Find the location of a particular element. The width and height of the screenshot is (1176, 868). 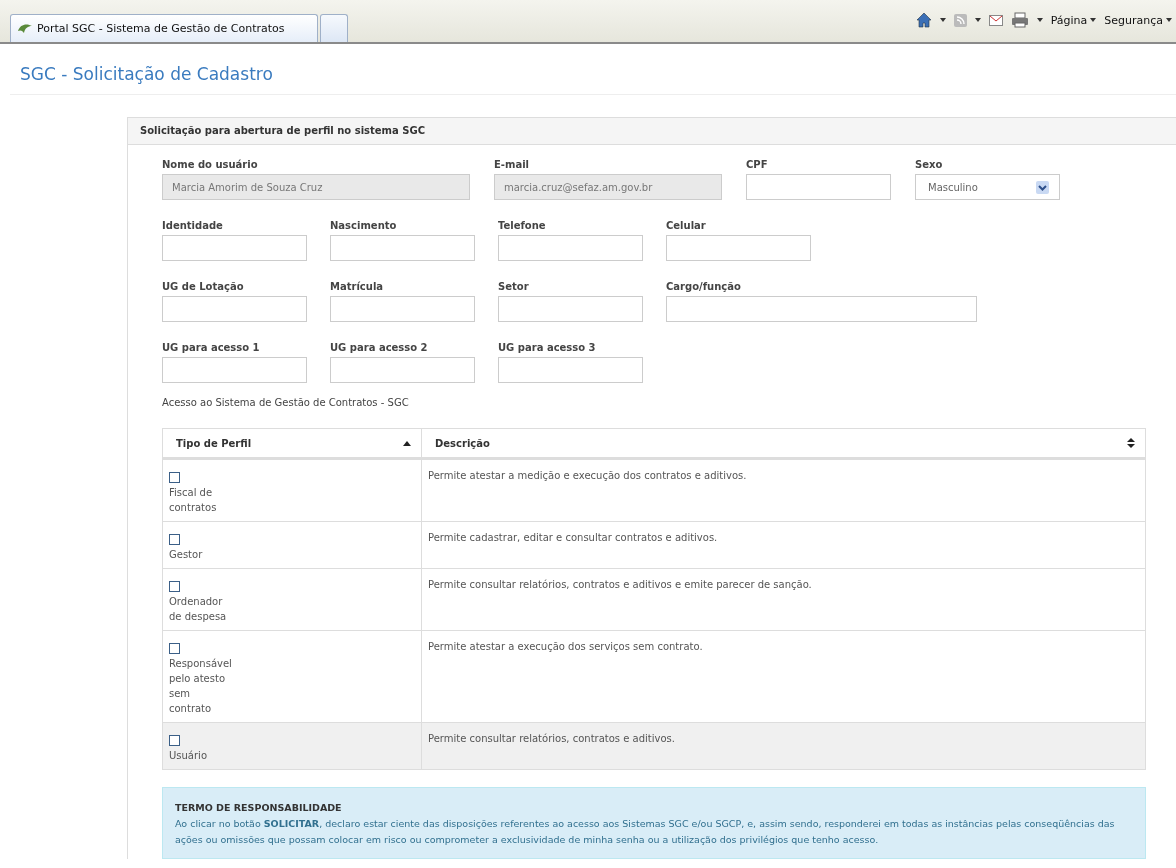

field-label: CPF is located at coordinates (757, 164).